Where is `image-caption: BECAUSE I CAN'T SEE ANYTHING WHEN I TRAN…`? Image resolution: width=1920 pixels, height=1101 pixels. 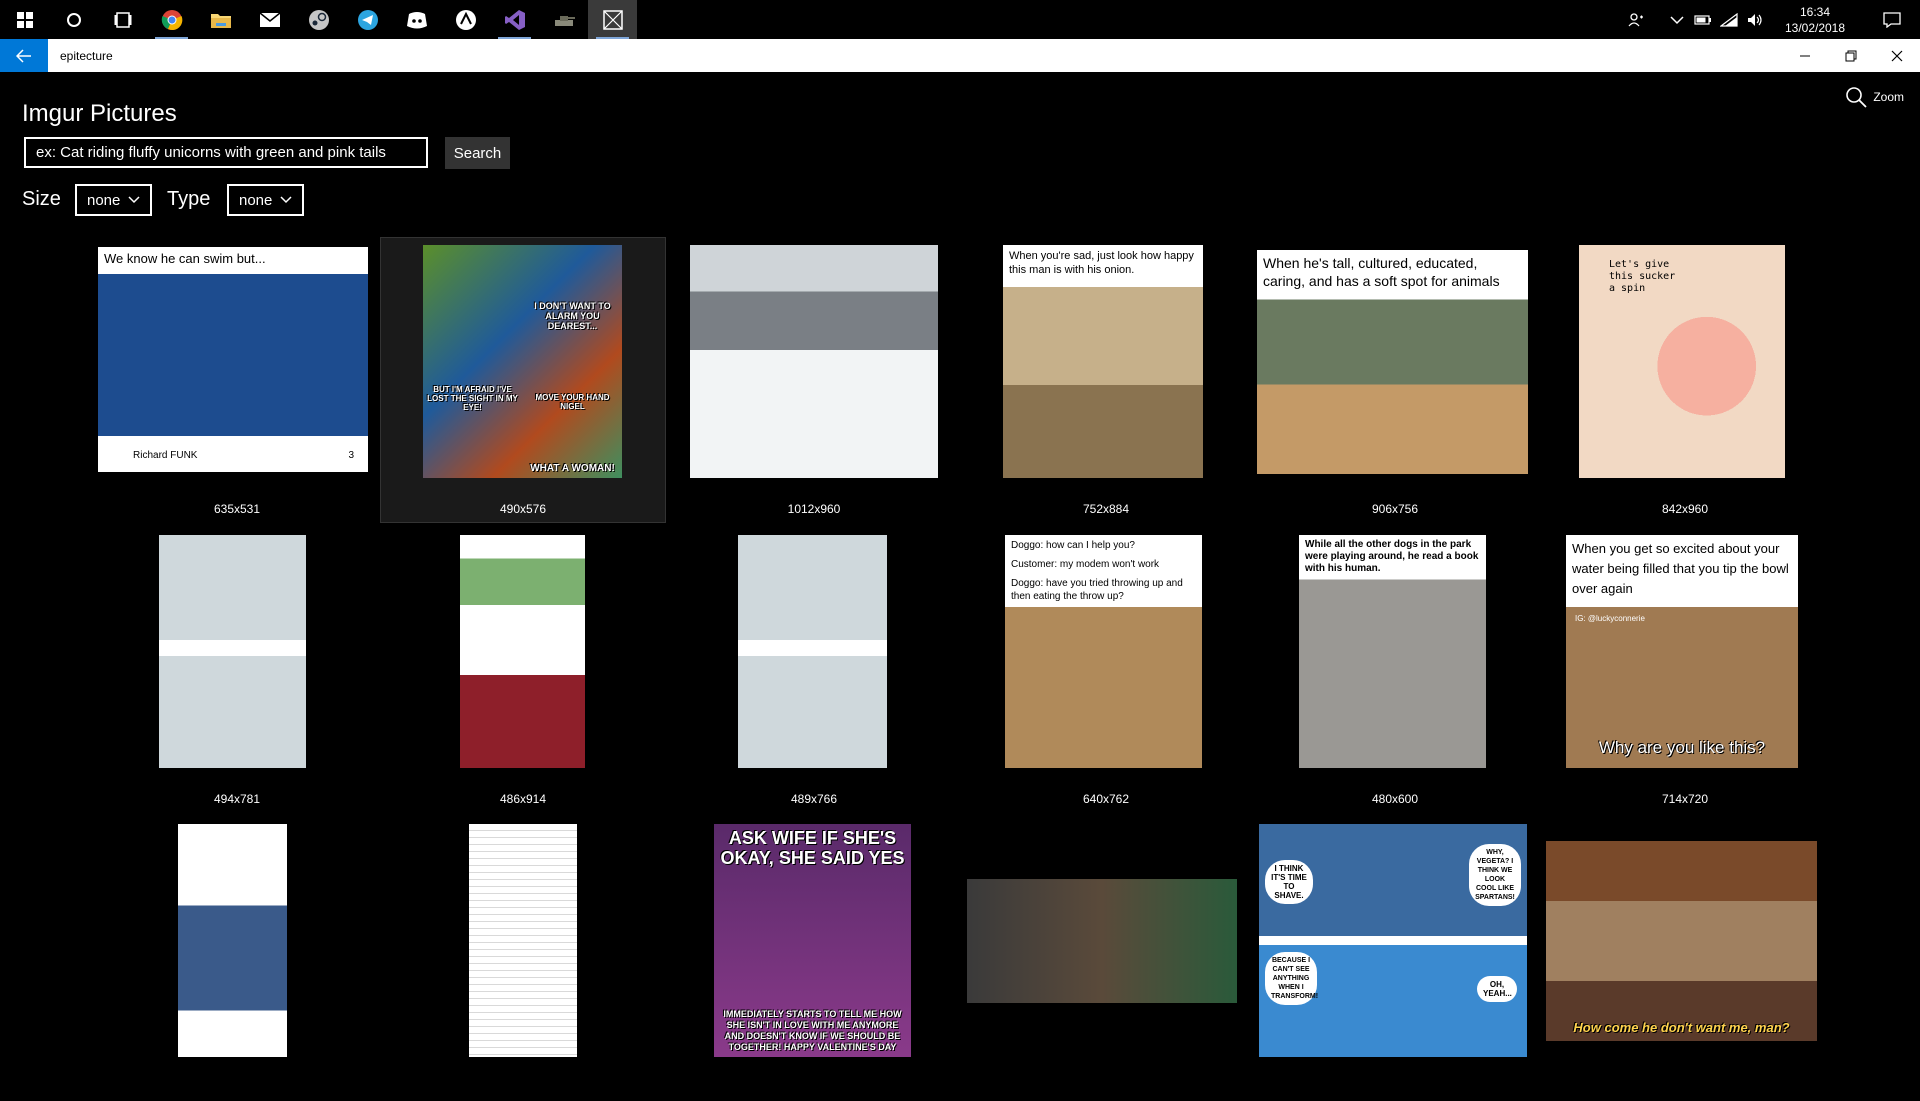
image-caption: BECAUSE I CAN'T SEE ANYTHING WHEN I TRAN… is located at coordinates (1291, 978).